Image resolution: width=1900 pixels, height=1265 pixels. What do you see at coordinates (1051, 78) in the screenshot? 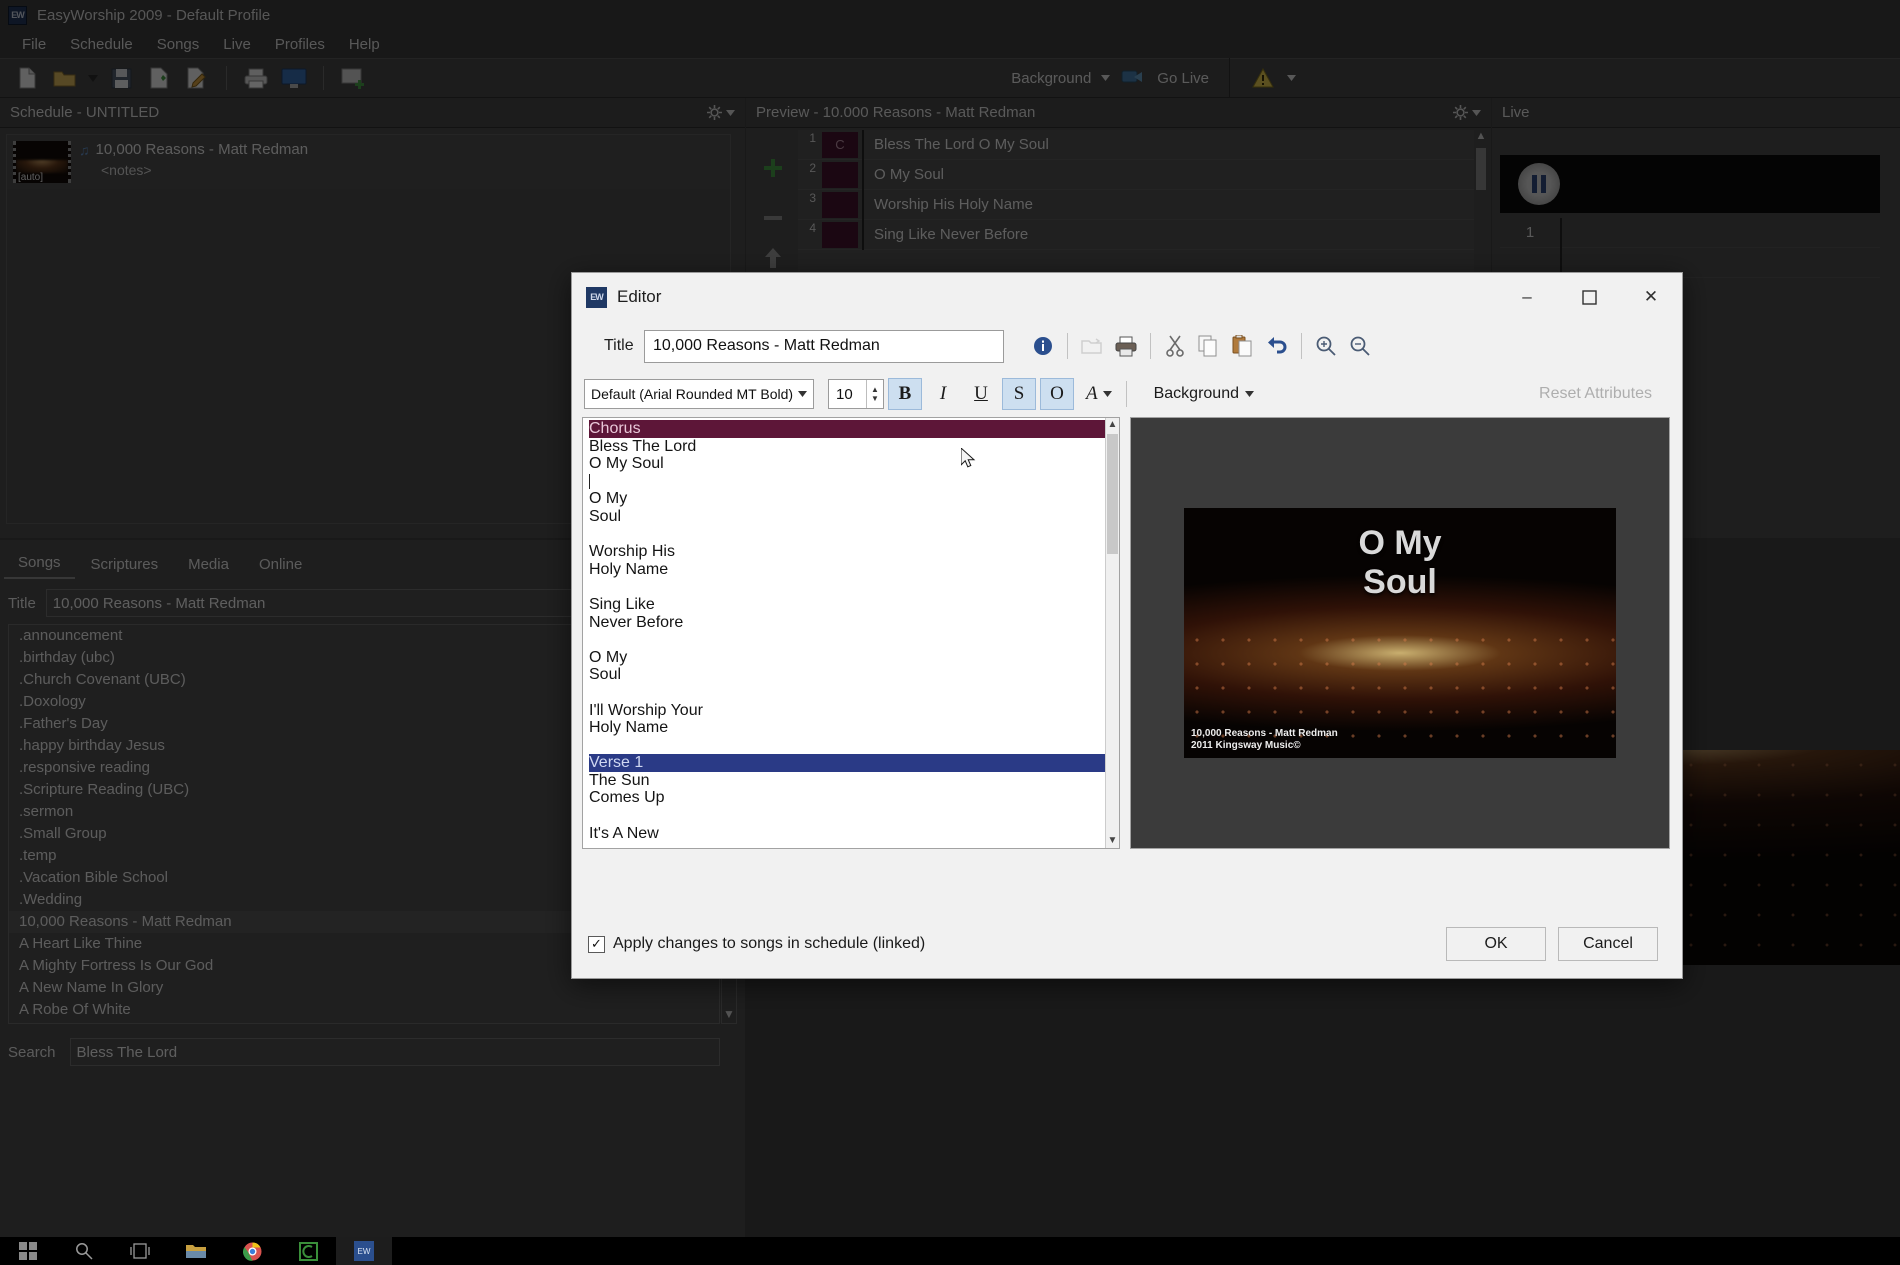
I see `background-button: Background` at bounding box center [1051, 78].